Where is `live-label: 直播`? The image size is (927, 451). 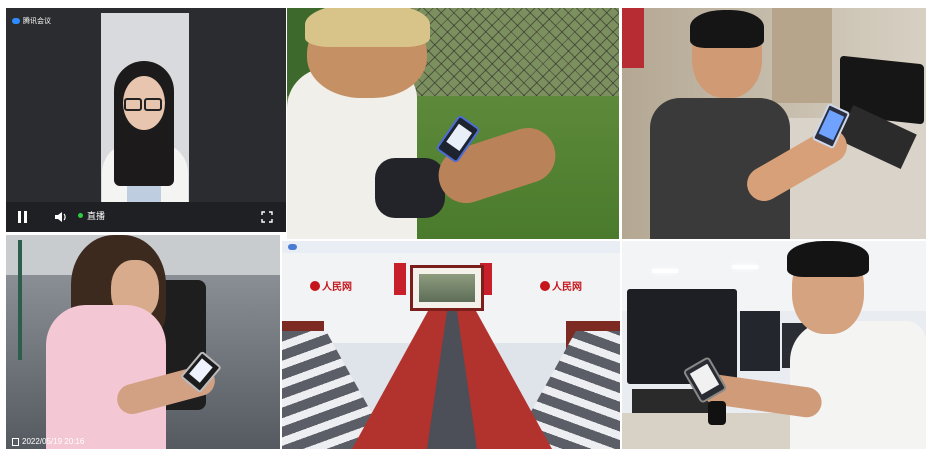 live-label: 直播 is located at coordinates (96, 216).